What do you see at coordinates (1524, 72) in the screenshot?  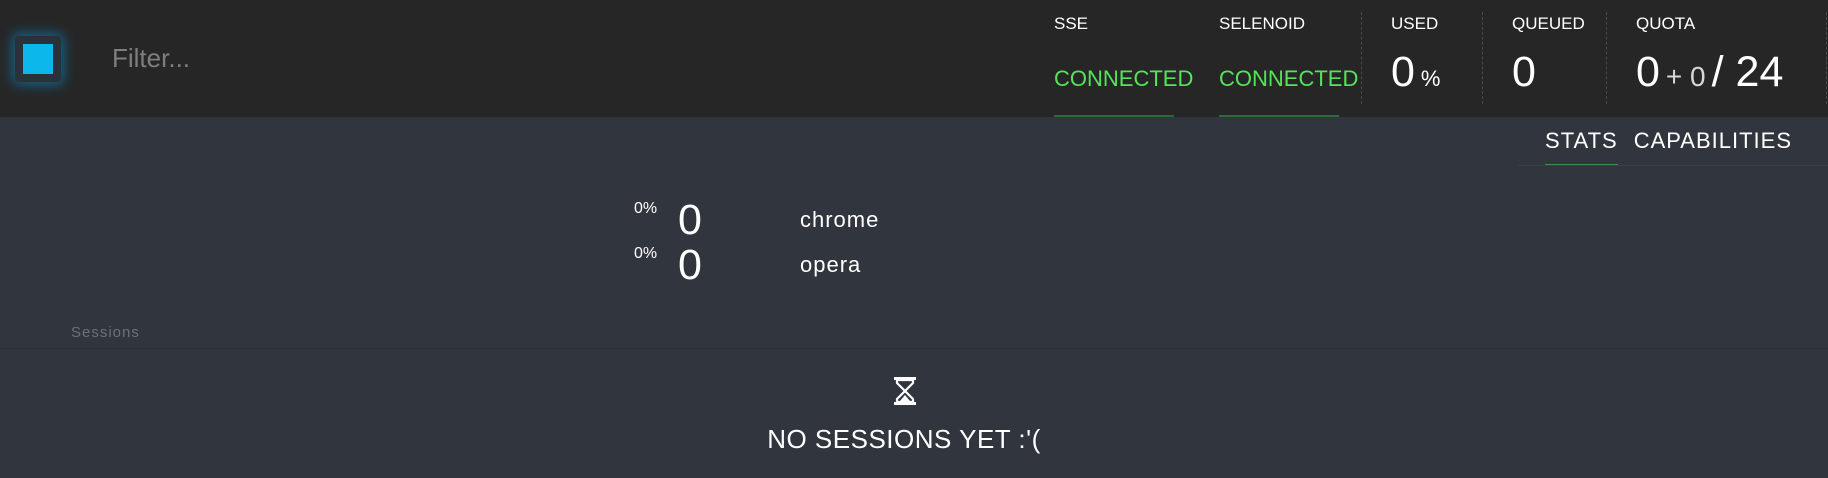 I see `queued-value: 0` at bounding box center [1524, 72].